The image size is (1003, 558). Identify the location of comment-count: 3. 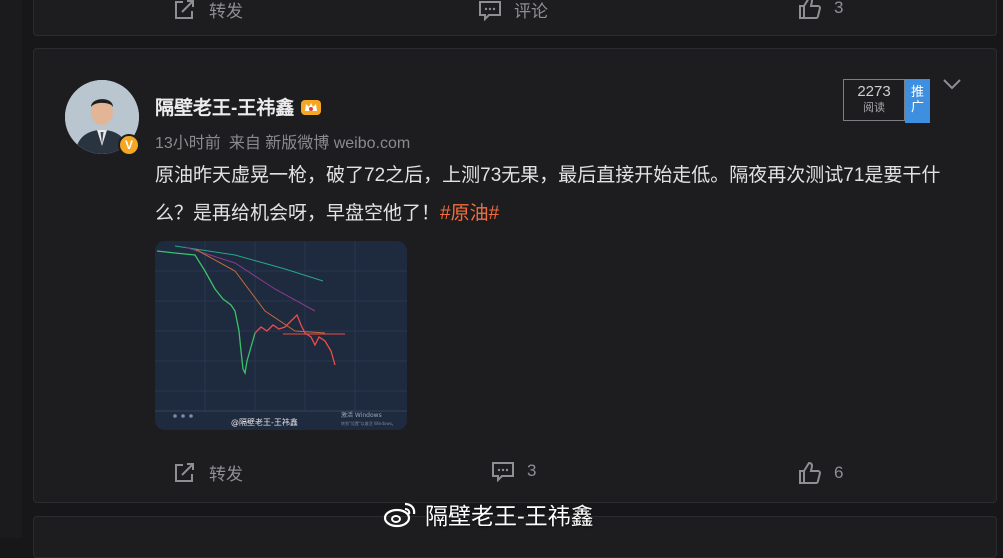
(532, 470).